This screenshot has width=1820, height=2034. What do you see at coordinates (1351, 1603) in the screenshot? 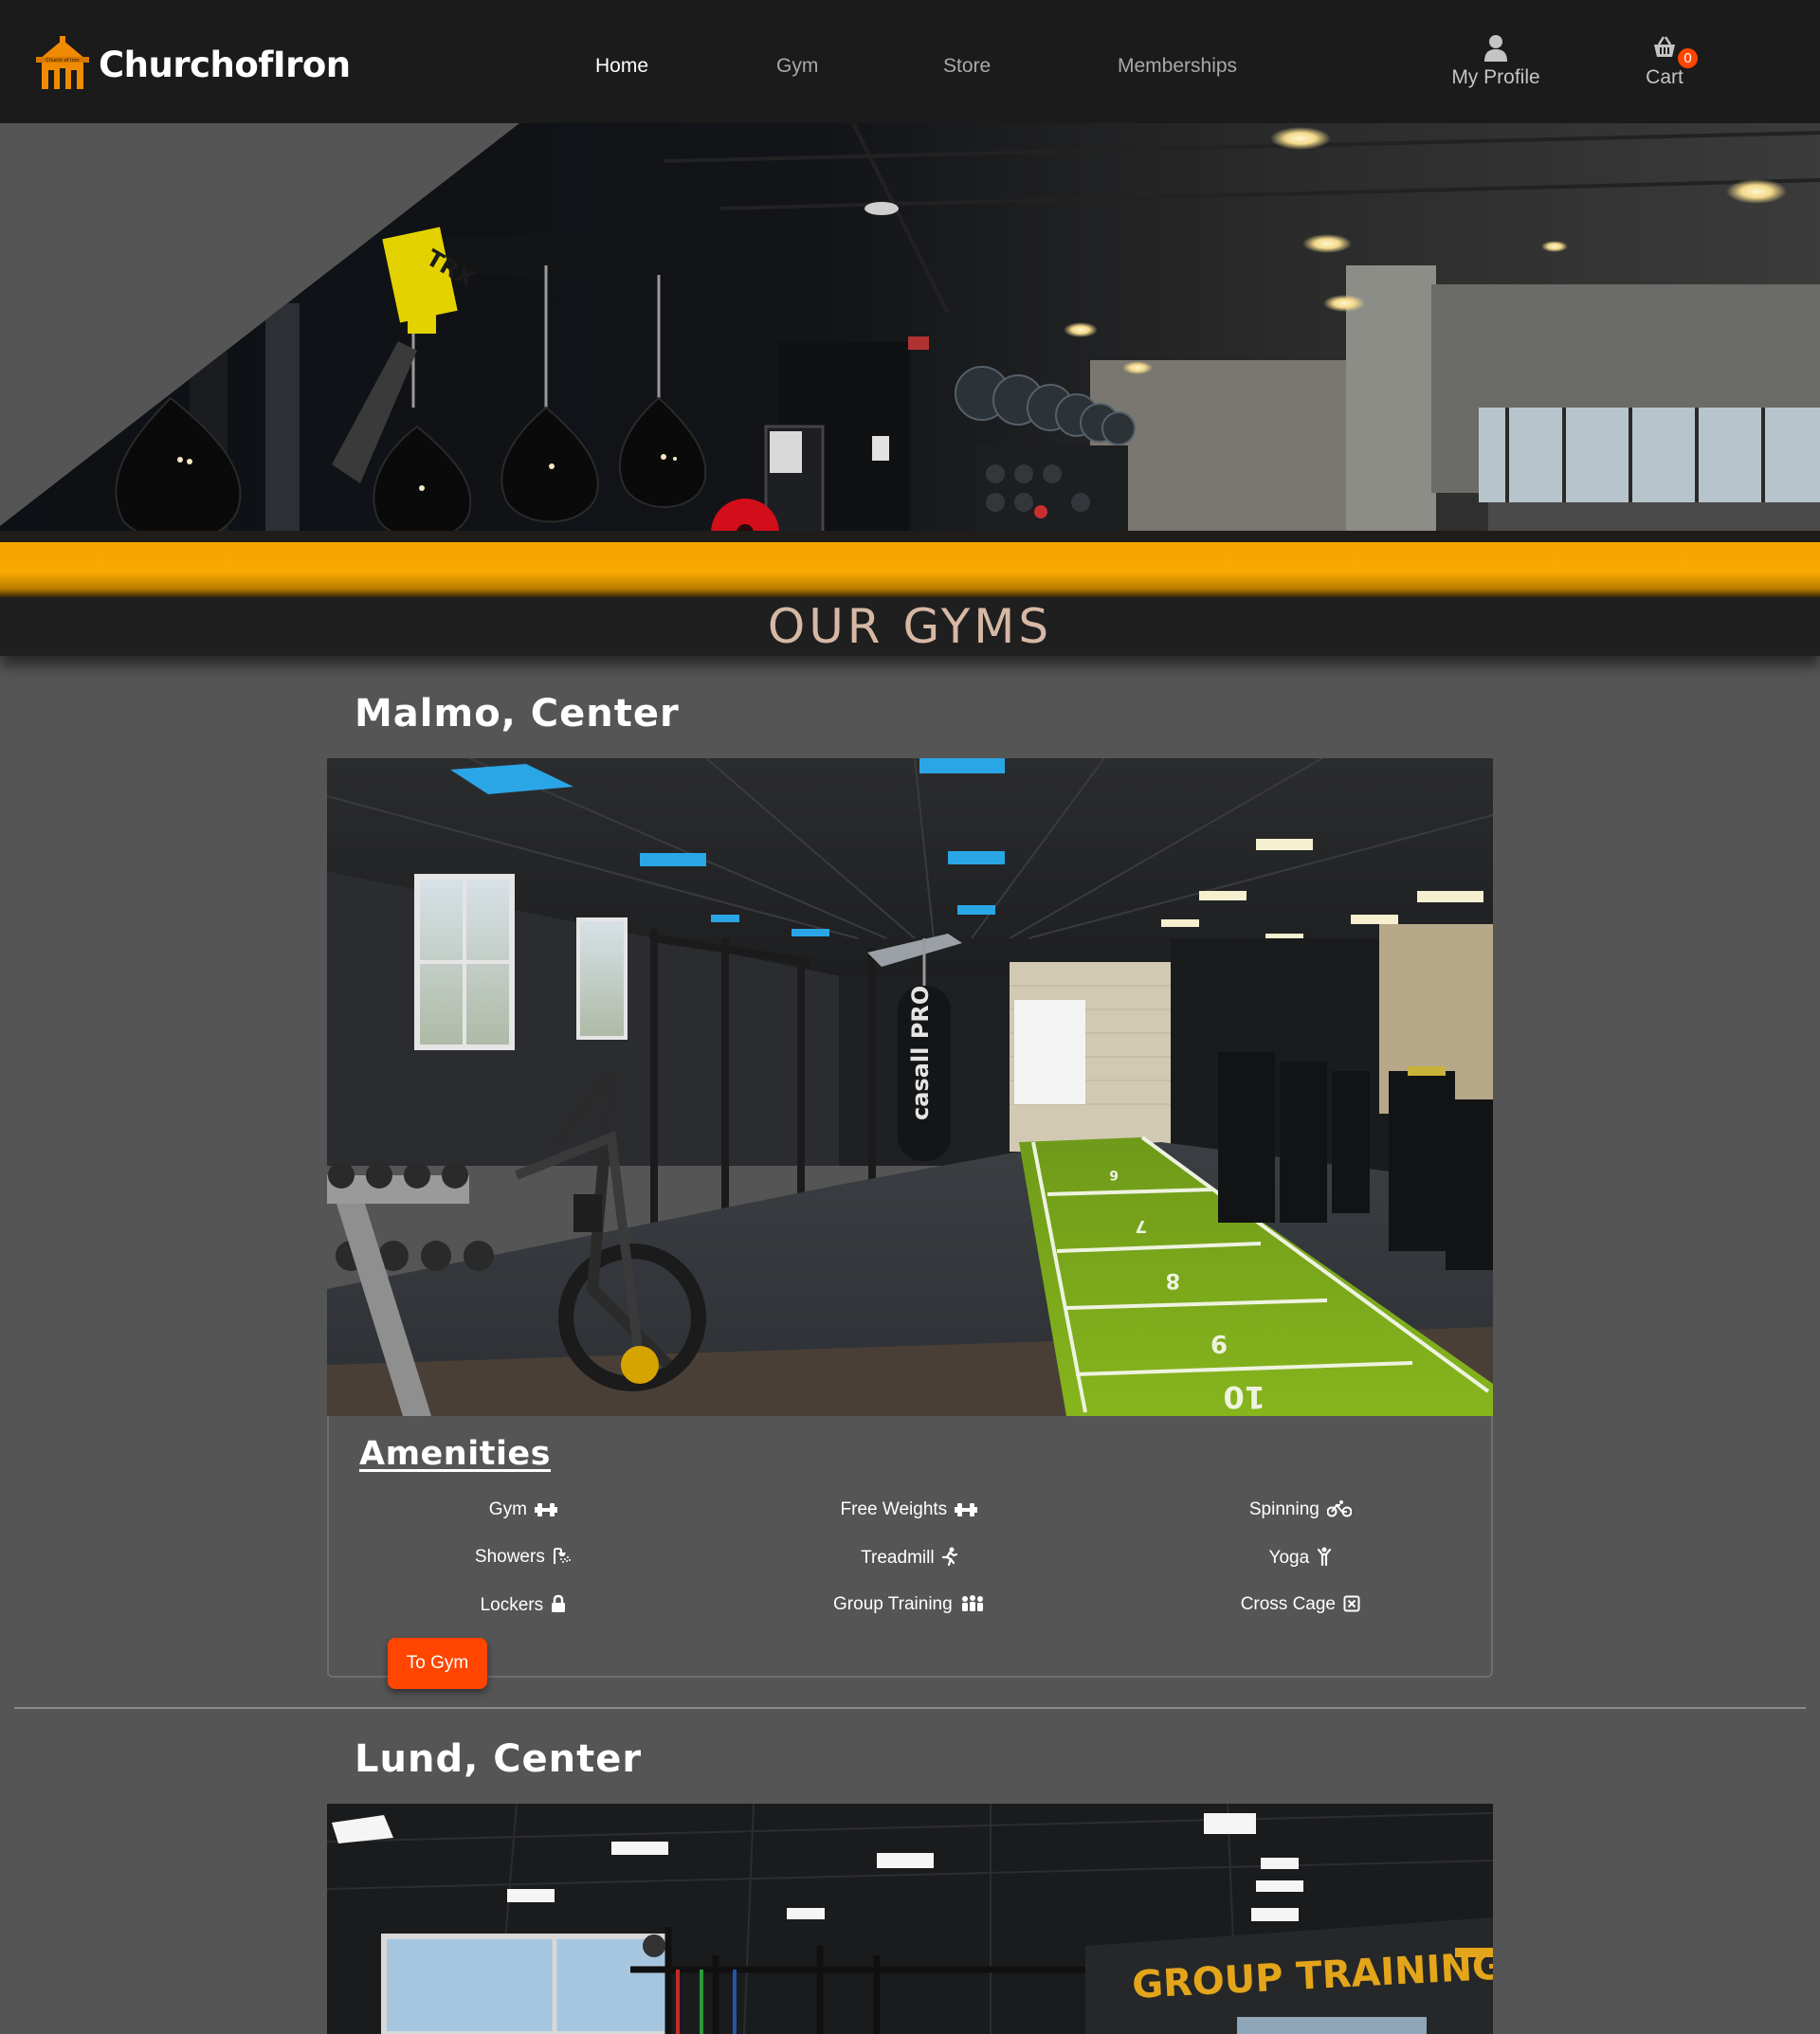
I see `square-x-icon` at bounding box center [1351, 1603].